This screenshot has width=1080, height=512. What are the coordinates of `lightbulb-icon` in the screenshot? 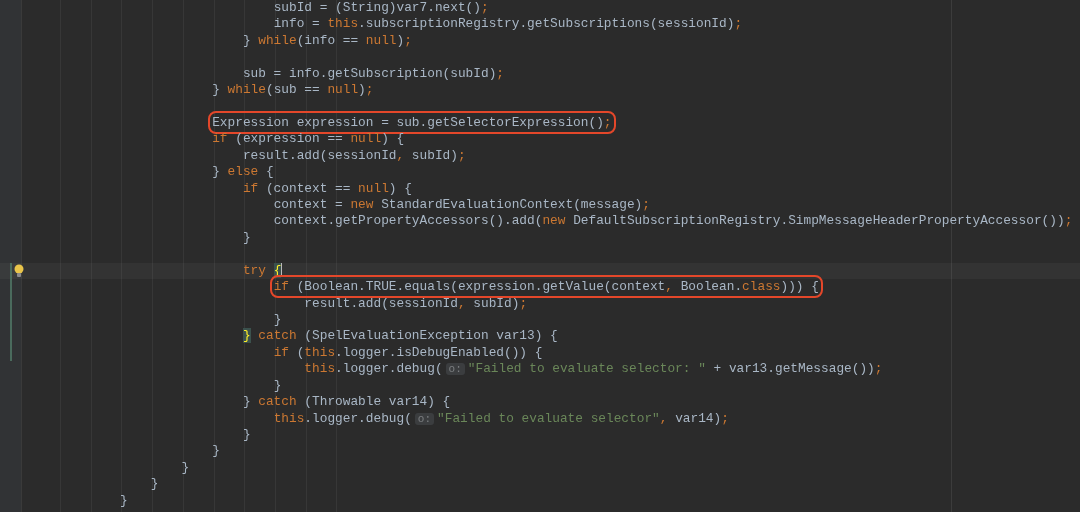 It's located at (19, 270).